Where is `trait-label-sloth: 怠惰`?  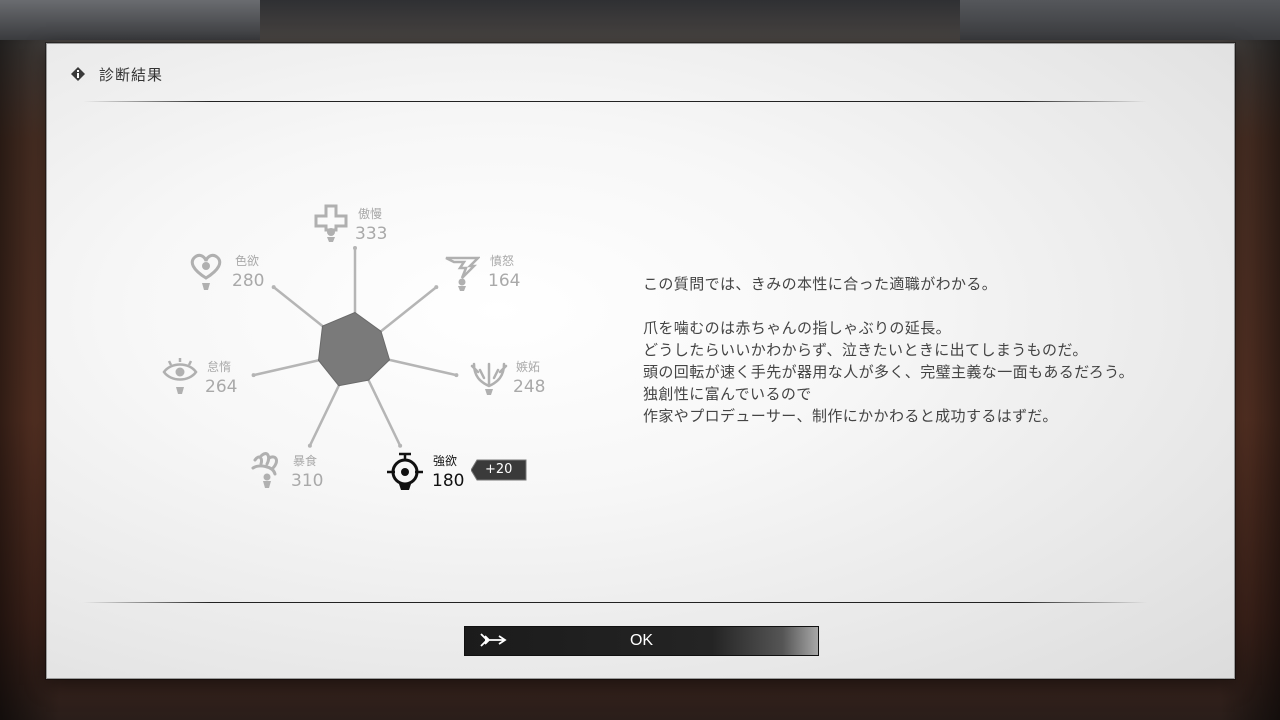 trait-label-sloth: 怠惰 is located at coordinates (219, 367).